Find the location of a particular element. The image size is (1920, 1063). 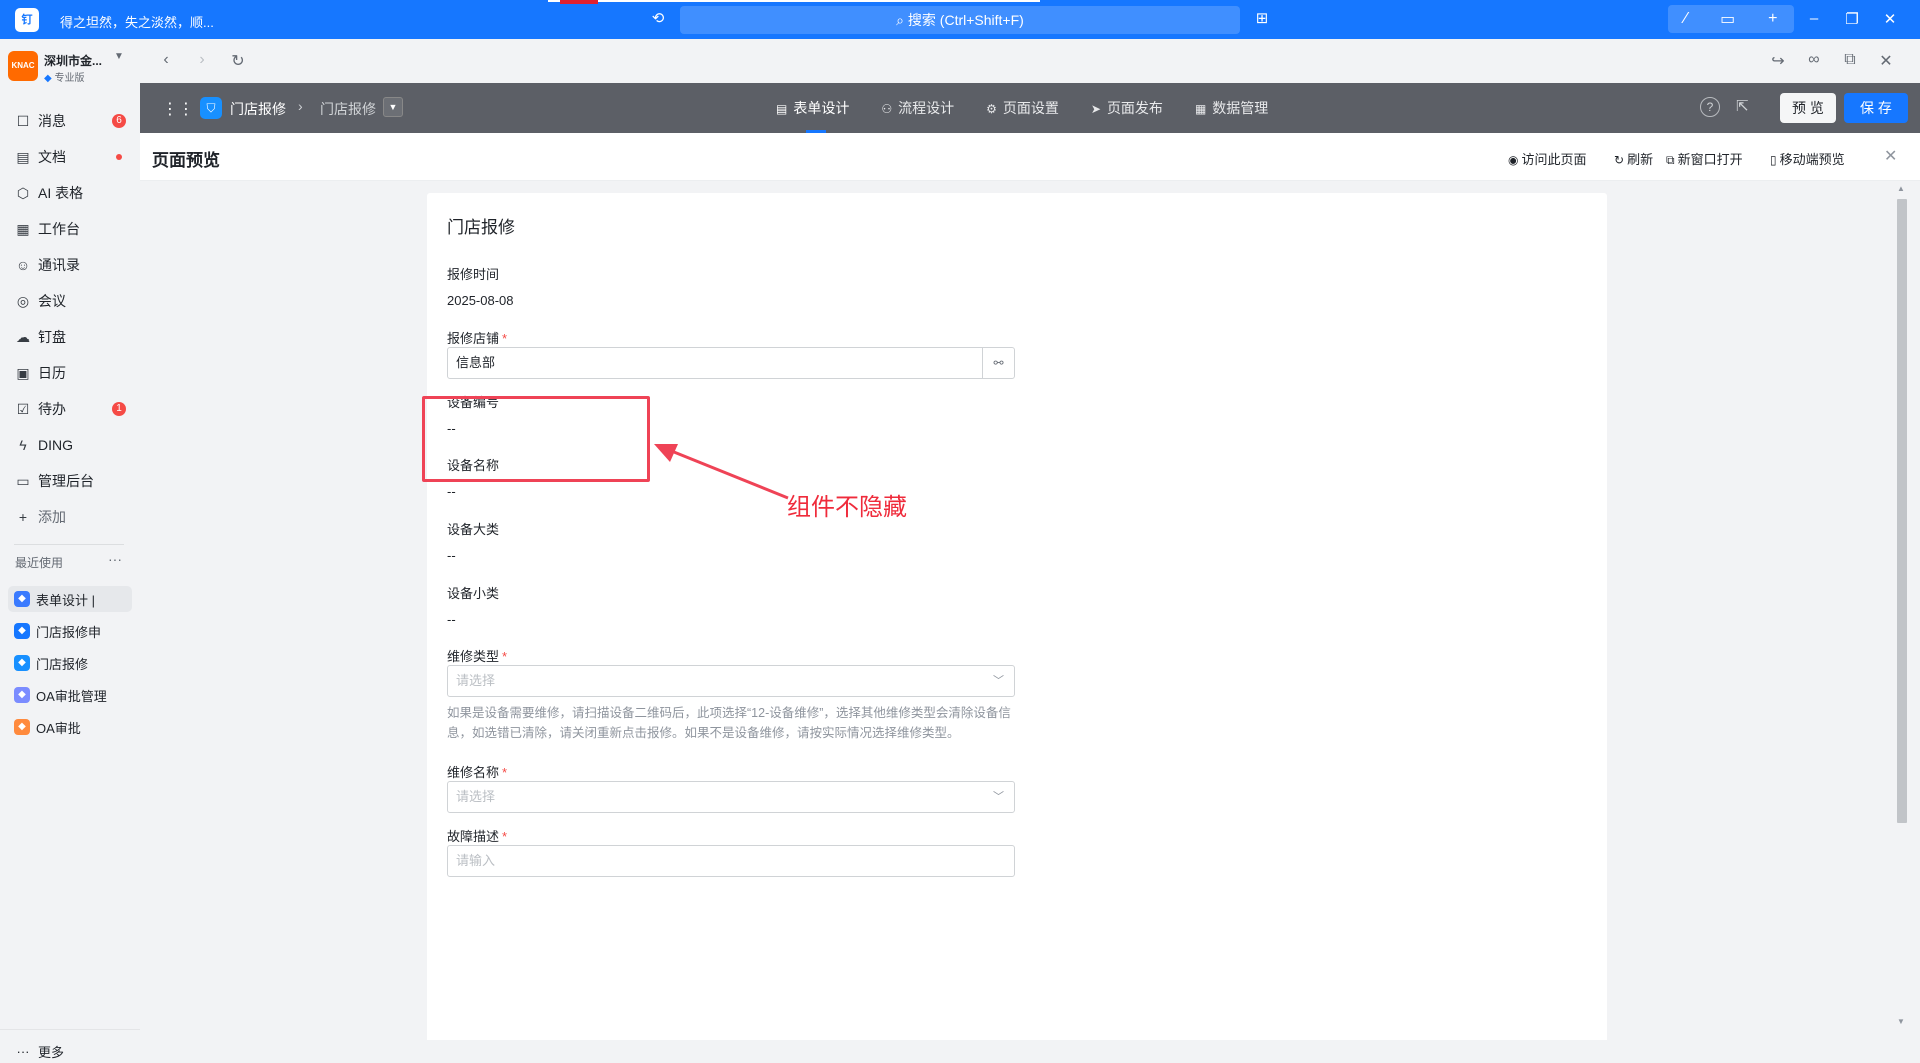

designer-tabs: ▤ 表单设计 ⚇ 流程设计 ⚙ 页面设置 ➤ 页面发布 ▦ 数据管理 is located at coordinates (1022, 108).